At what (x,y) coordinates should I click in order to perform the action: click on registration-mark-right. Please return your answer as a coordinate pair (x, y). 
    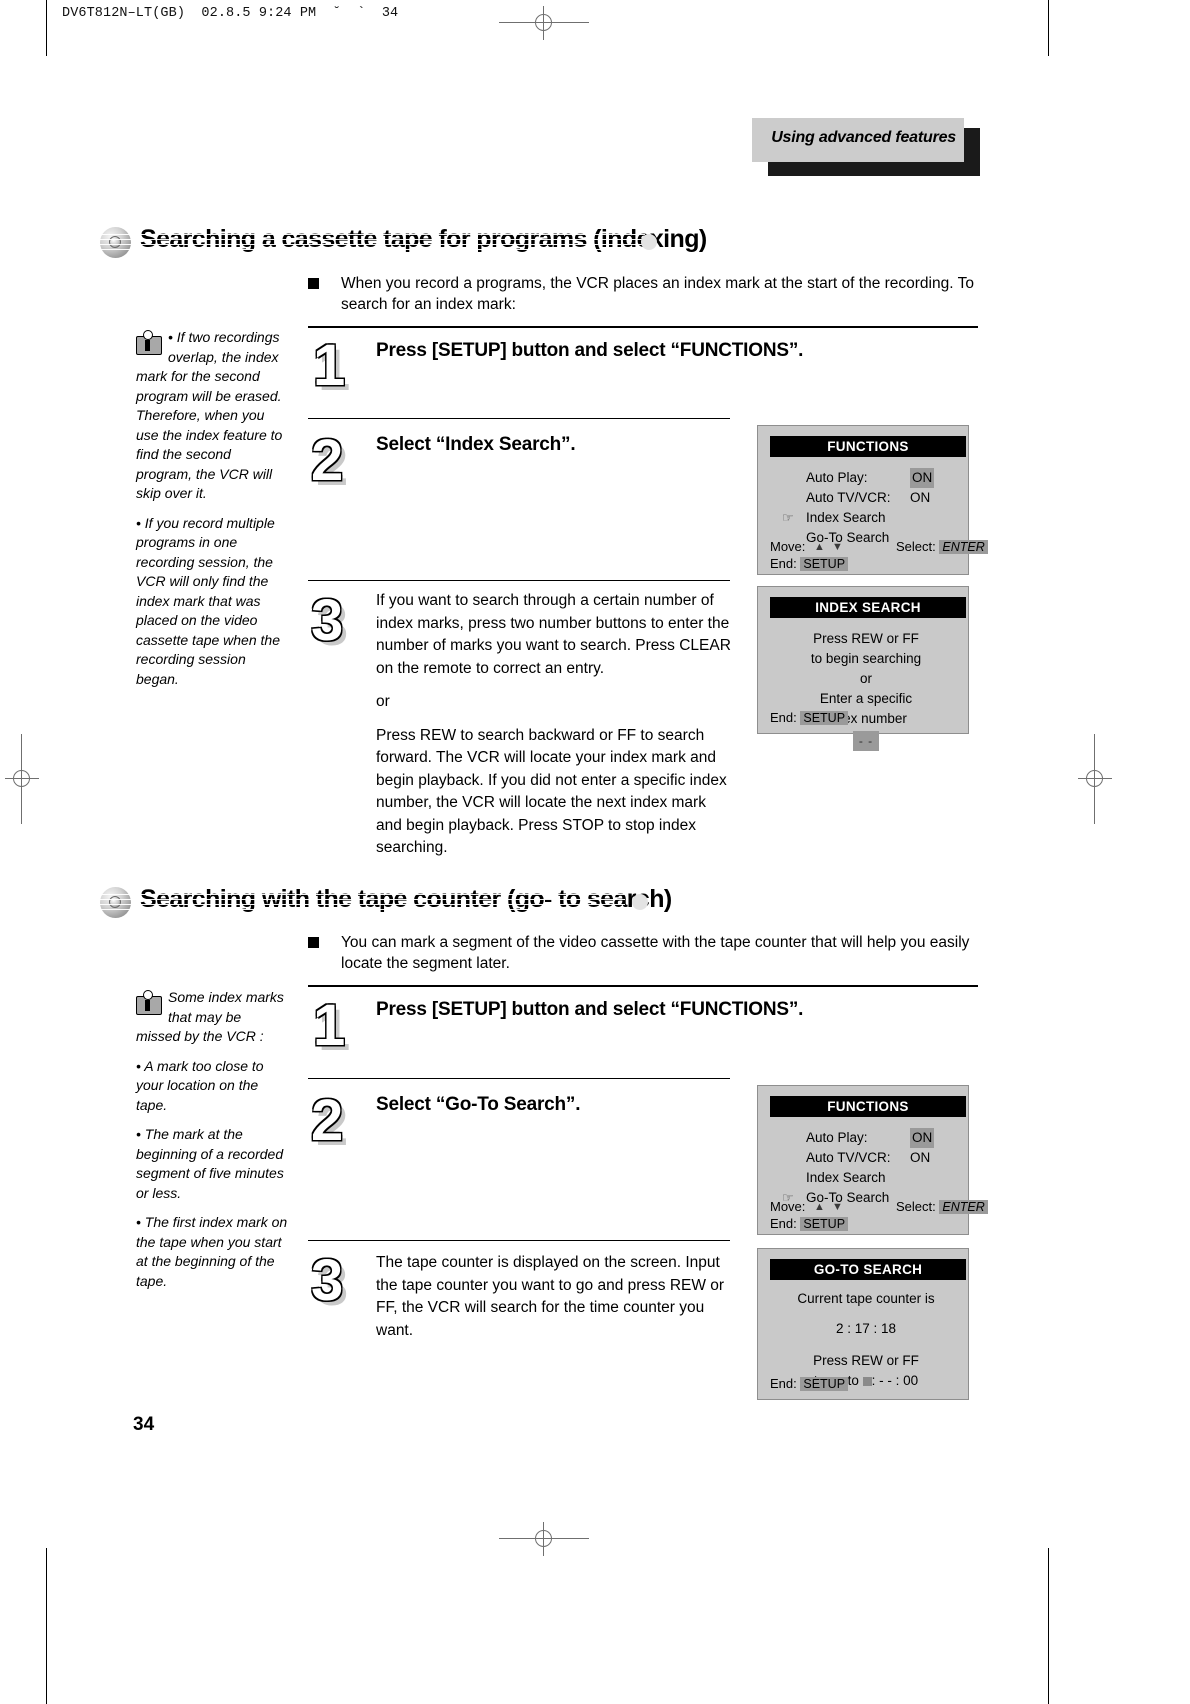
    Looking at the image, I should click on (1095, 779).